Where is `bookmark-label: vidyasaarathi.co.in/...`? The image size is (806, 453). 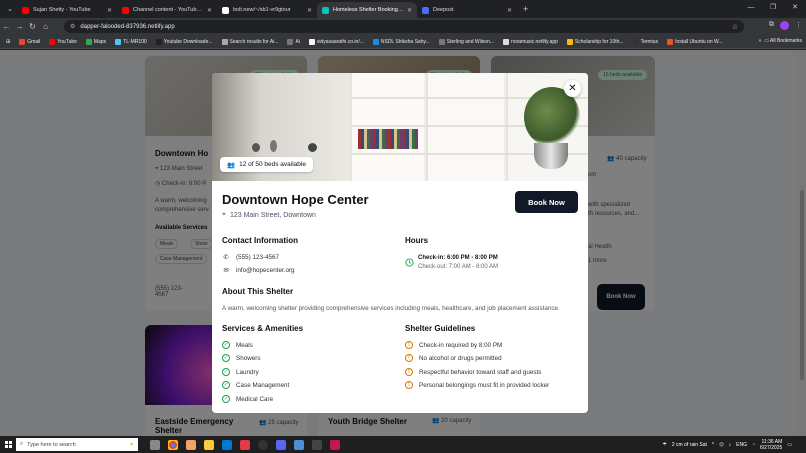 bookmark-label: vidyasaarathi.co.in/... is located at coordinates (340, 41).